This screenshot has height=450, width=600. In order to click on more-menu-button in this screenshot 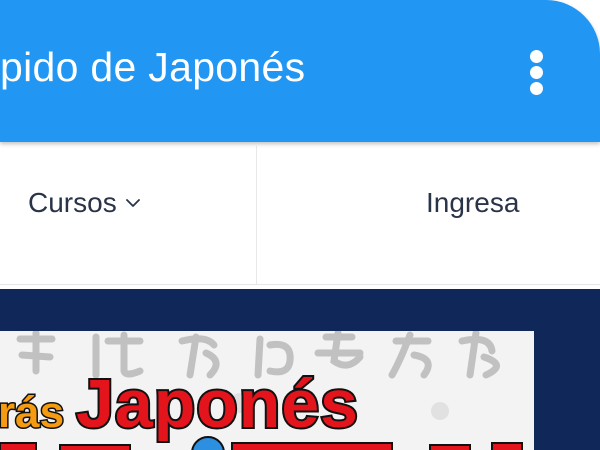, I will do `click(537, 73)`.